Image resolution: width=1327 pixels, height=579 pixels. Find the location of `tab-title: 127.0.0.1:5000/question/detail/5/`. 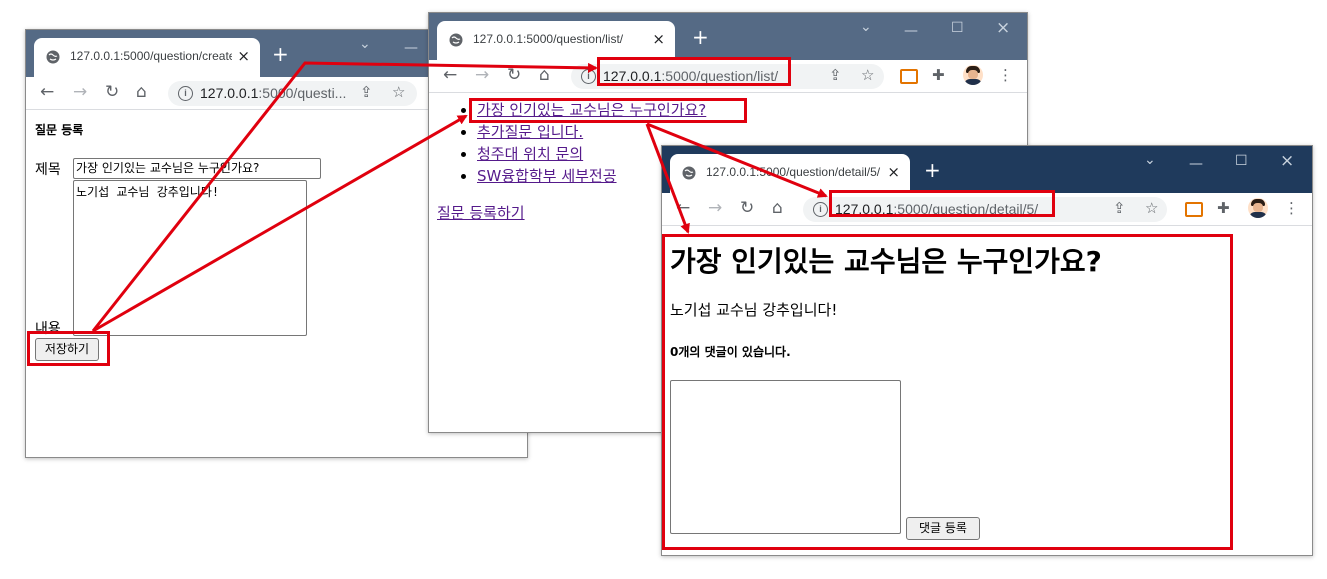

tab-title: 127.0.0.1:5000/question/detail/5/ is located at coordinates (793, 172).